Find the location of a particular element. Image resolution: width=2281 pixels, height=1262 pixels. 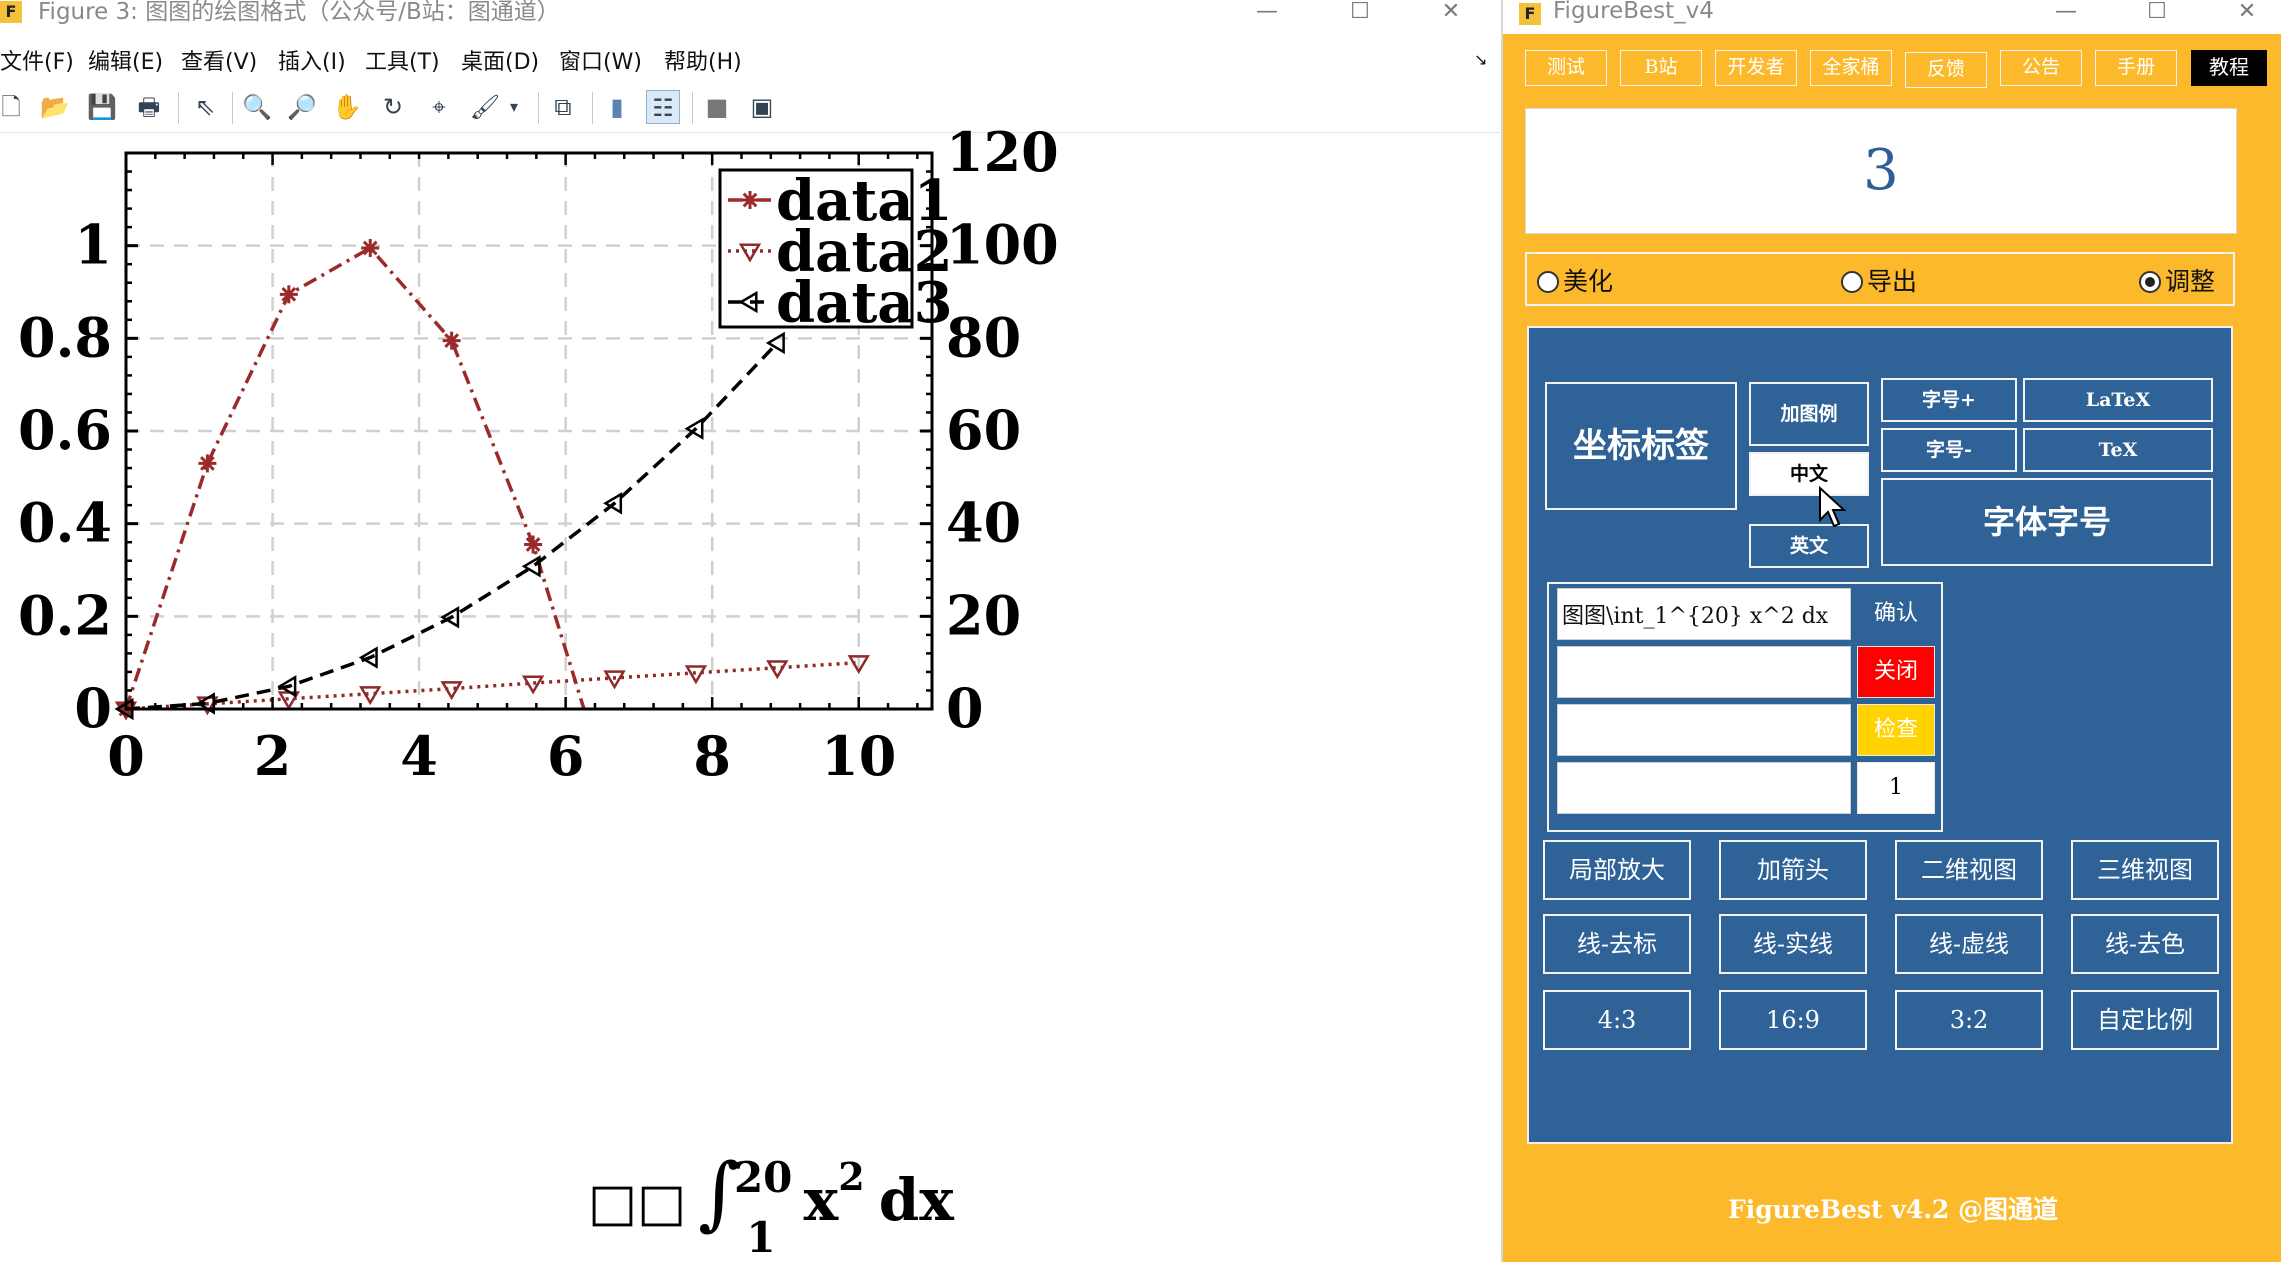

view-2d-button: 二维视图 is located at coordinates (1969, 870).